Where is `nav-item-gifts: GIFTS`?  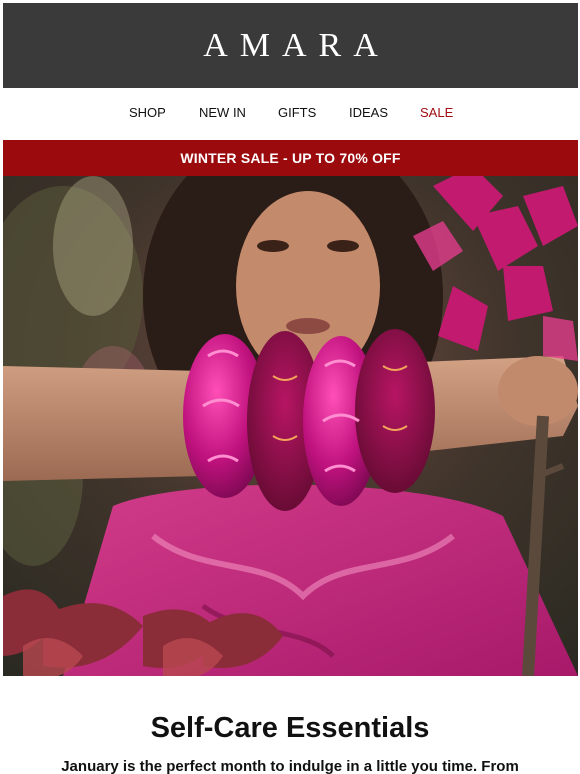 nav-item-gifts: GIFTS is located at coordinates (297, 112).